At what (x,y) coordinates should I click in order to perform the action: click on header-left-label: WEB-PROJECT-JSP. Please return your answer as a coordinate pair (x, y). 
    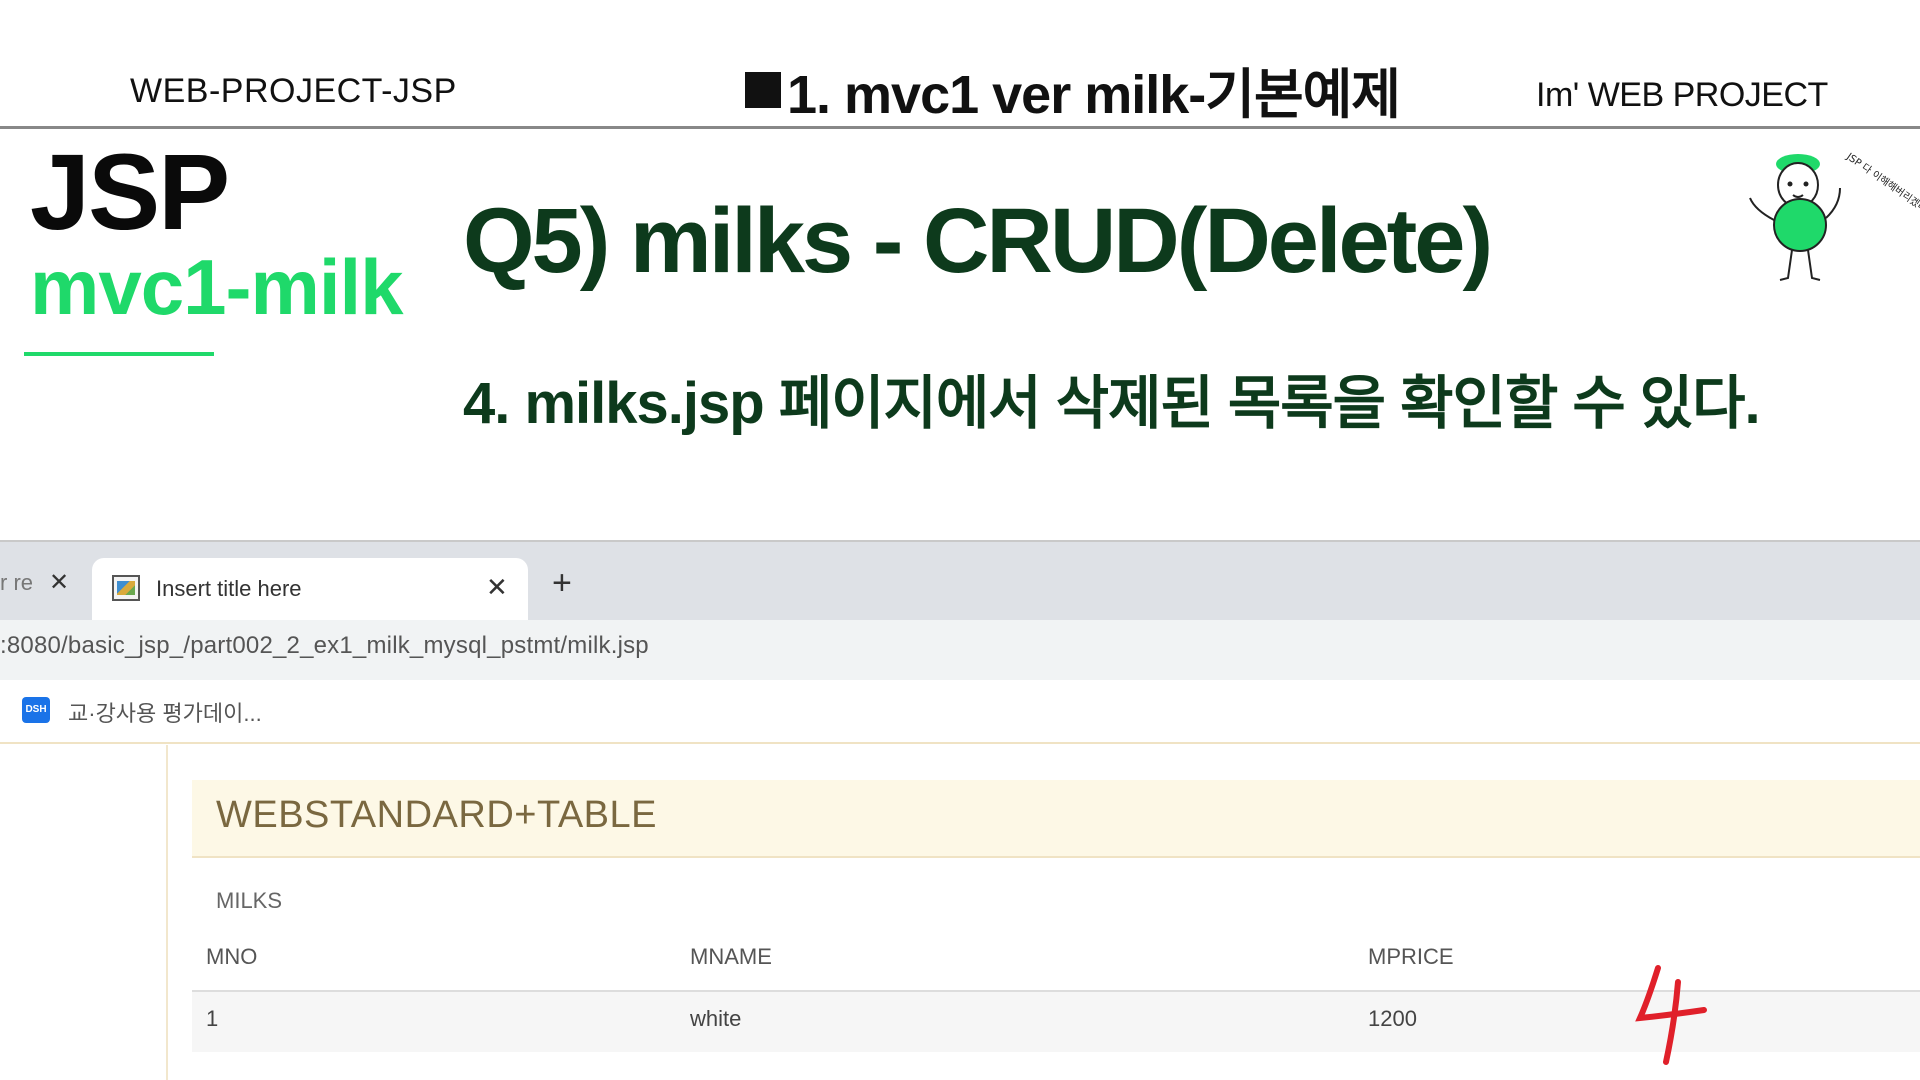
    Looking at the image, I should click on (293, 91).